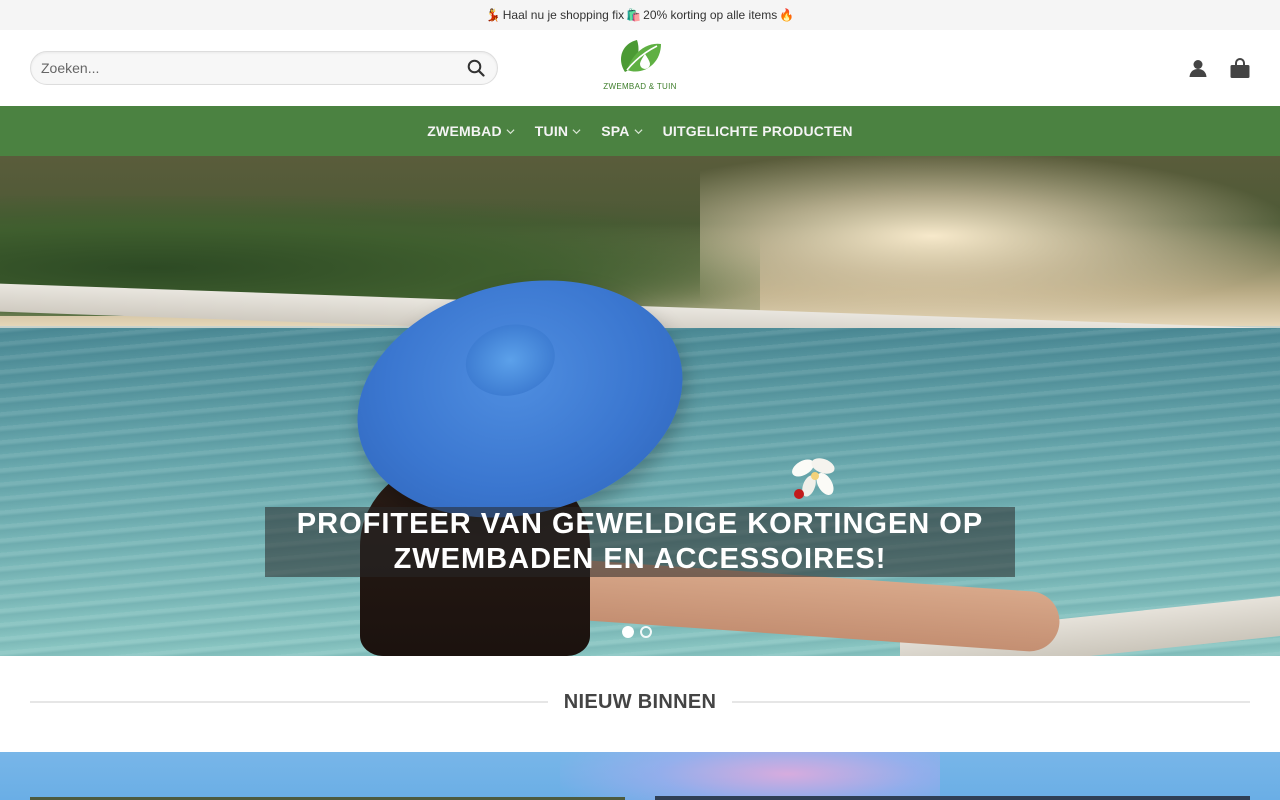  I want to click on nav-item-label: UITGELICHTE PRODUCTEN, so click(757, 131).